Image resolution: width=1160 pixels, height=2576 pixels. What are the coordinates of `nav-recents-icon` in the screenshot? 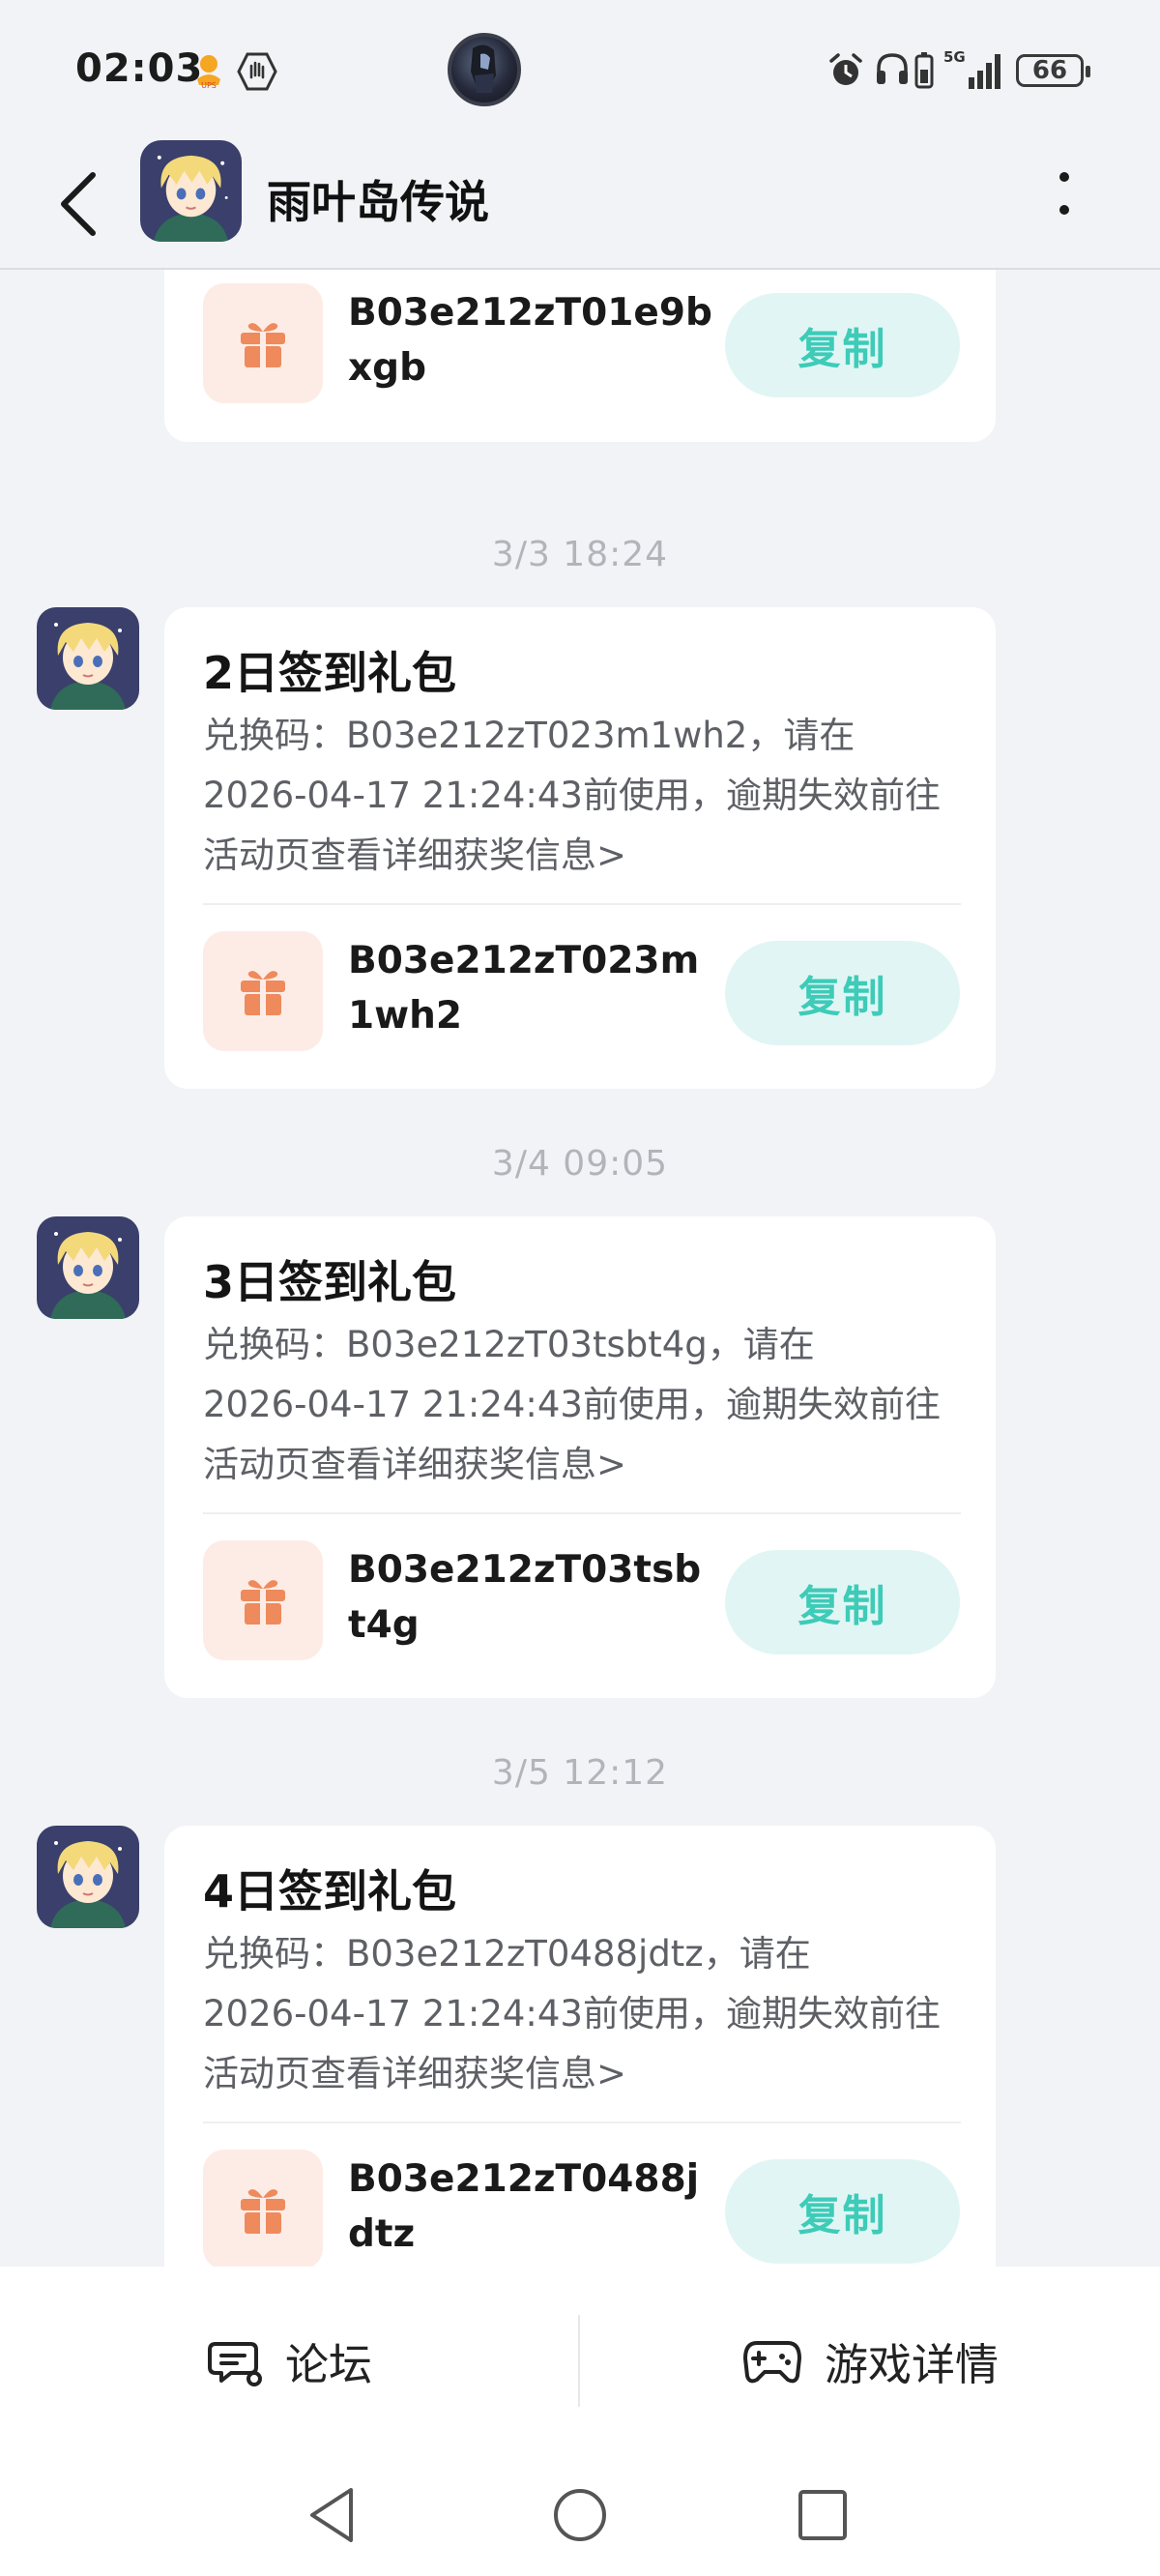 It's located at (824, 2515).